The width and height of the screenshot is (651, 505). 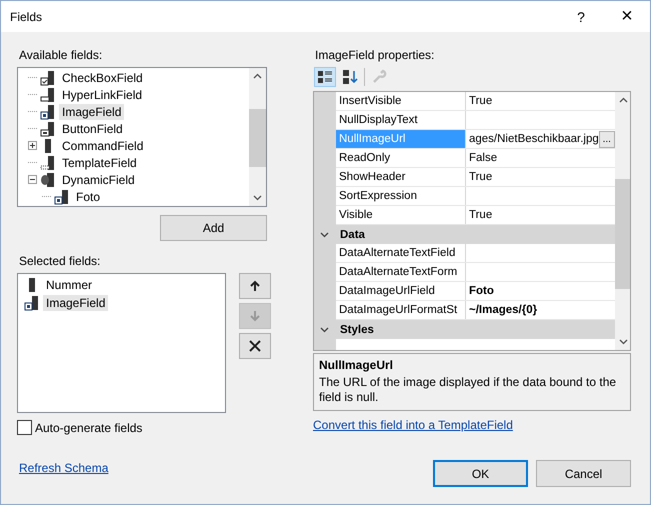 What do you see at coordinates (102, 78) in the screenshot?
I see `tree-item: CheckBoxField` at bounding box center [102, 78].